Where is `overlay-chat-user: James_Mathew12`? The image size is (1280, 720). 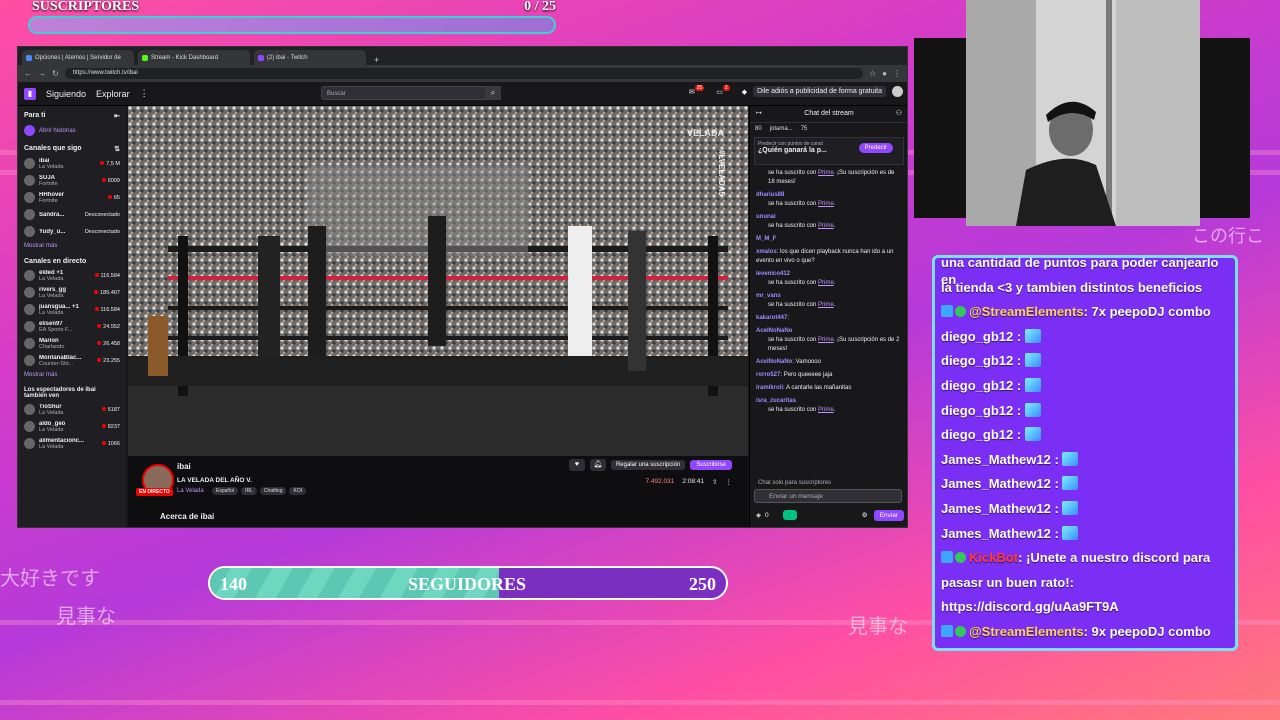 overlay-chat-user: James_Mathew12 is located at coordinates (996, 459).